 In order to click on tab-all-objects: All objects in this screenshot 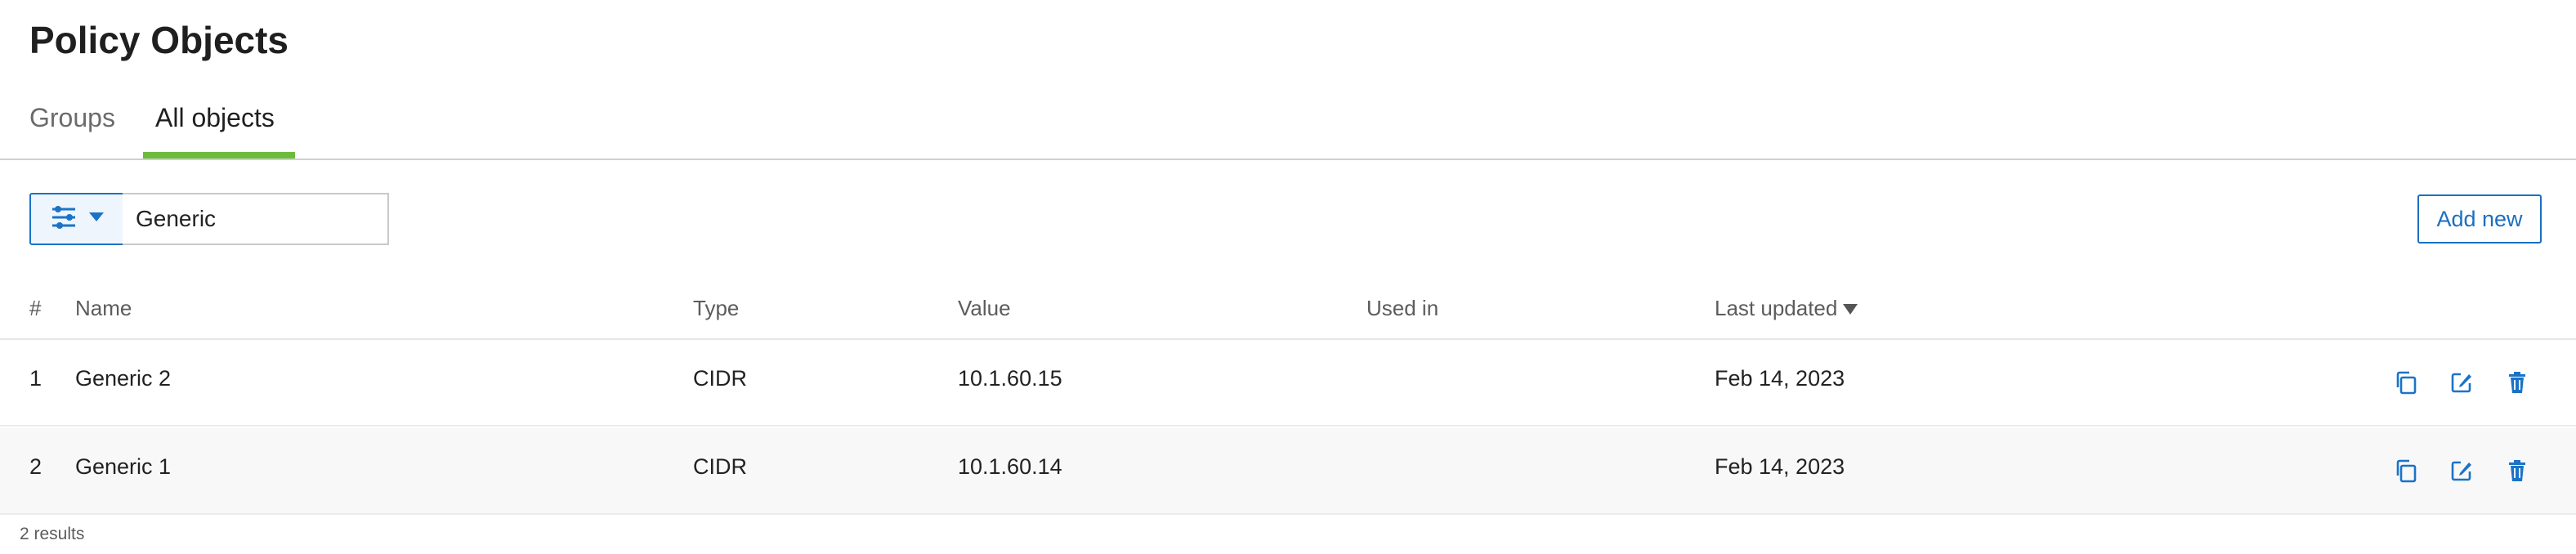, I will do `click(215, 118)`.